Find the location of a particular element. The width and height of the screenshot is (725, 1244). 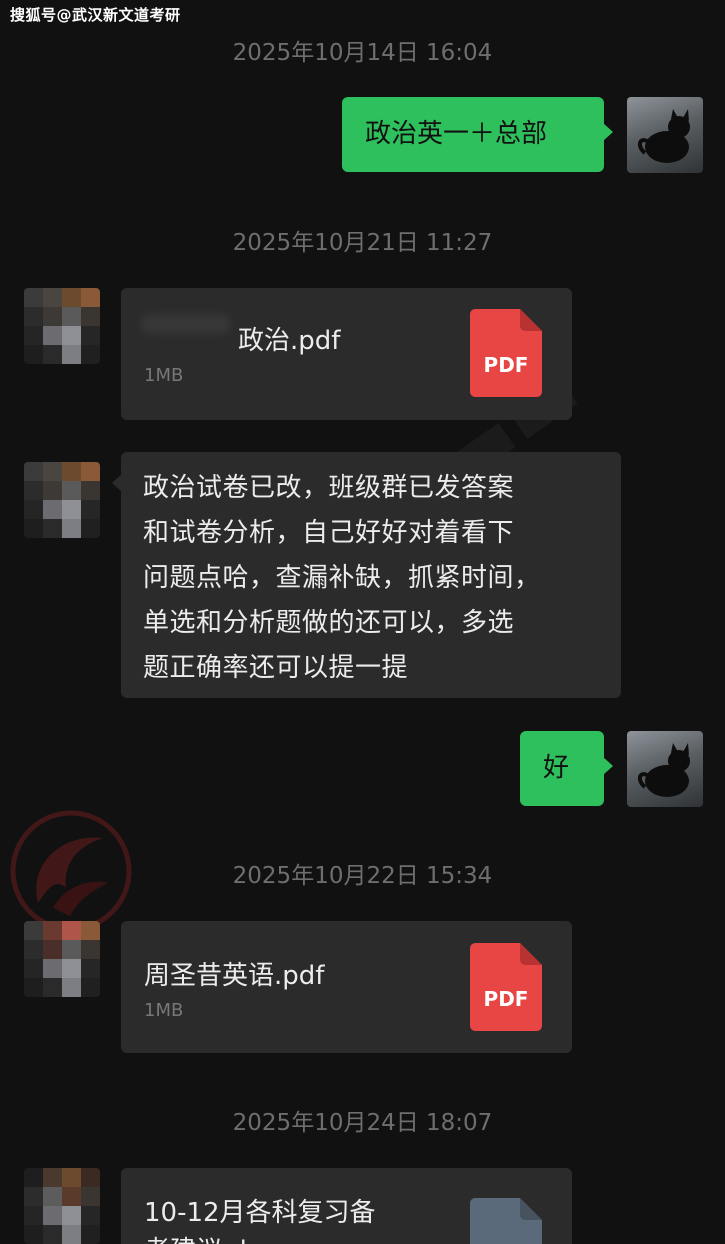

message-line: 政治试卷已改，班级群已发答案 is located at coordinates (329, 488).